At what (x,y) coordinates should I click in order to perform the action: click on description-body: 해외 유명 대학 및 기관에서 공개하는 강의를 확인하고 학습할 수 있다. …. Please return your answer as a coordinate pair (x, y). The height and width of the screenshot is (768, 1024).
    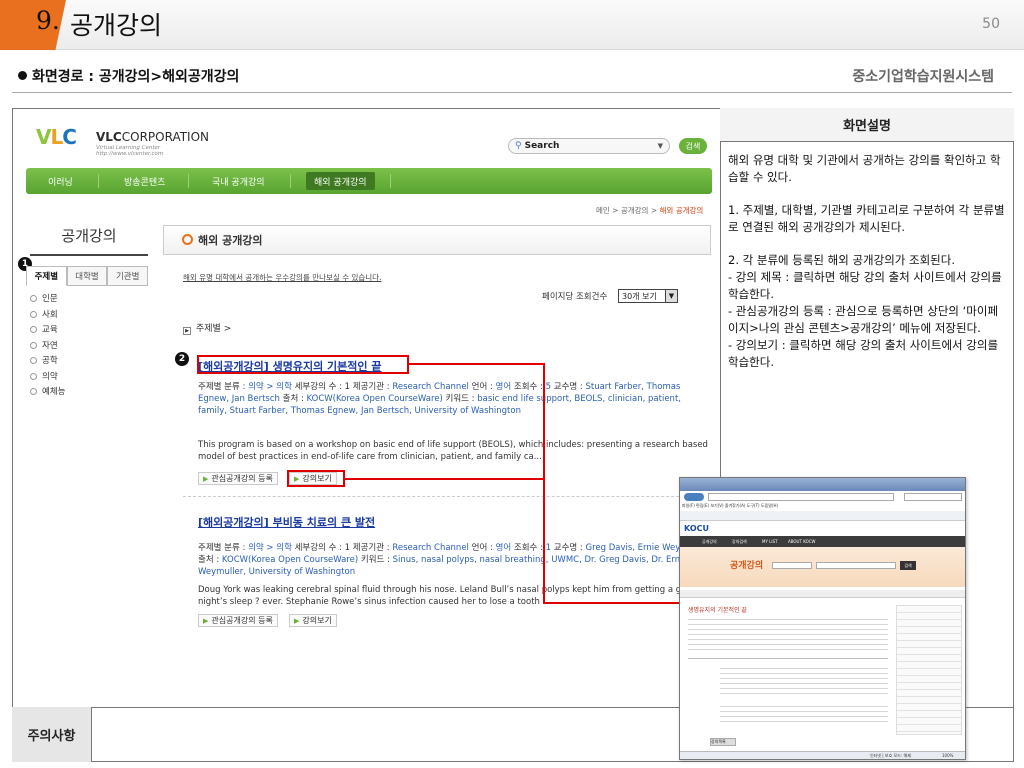
    Looking at the image, I should click on (868, 261).